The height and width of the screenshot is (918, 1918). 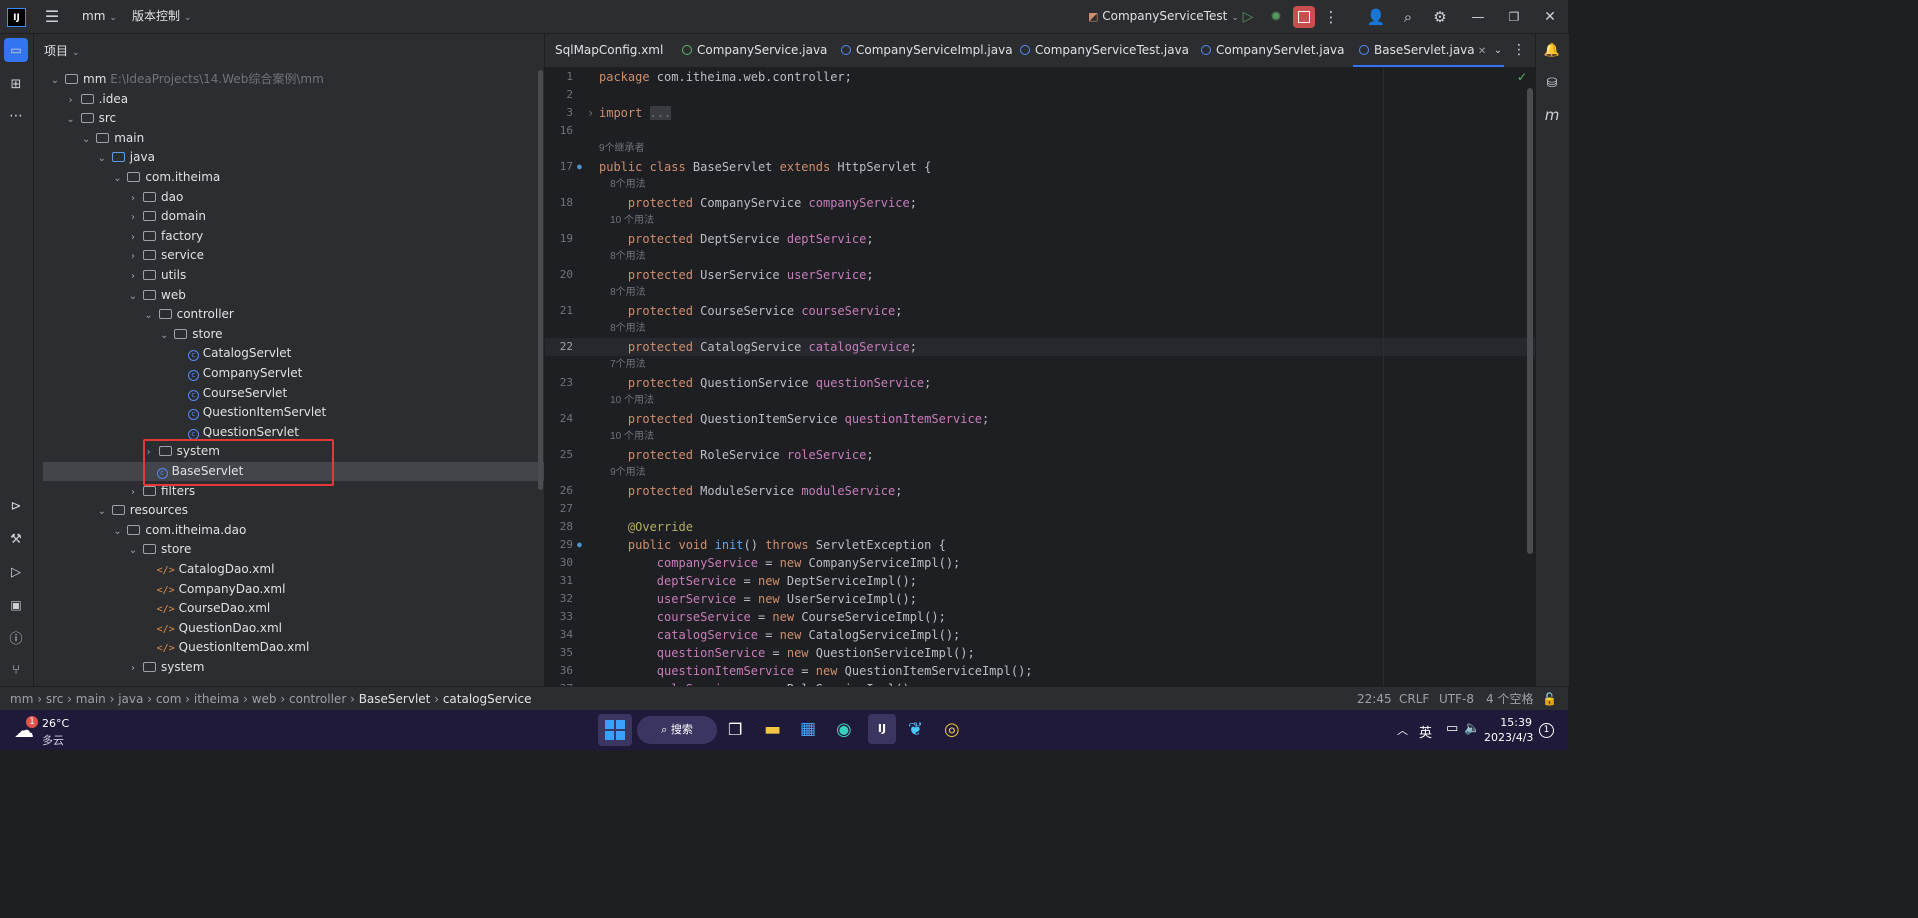 I want to click on breadcrumb-item: java, so click(x=130, y=699).